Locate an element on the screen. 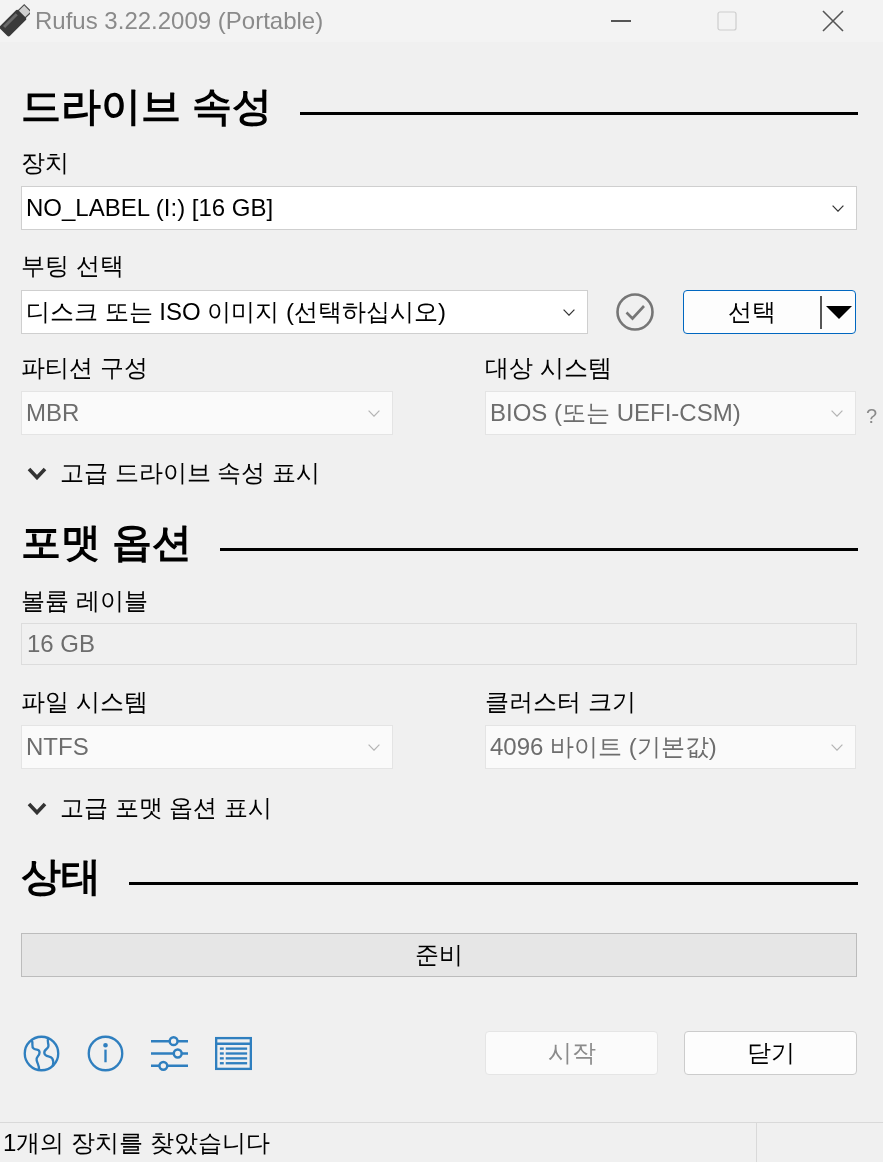 This screenshot has height=1162, width=883. table-icon is located at coordinates (233, 1053).